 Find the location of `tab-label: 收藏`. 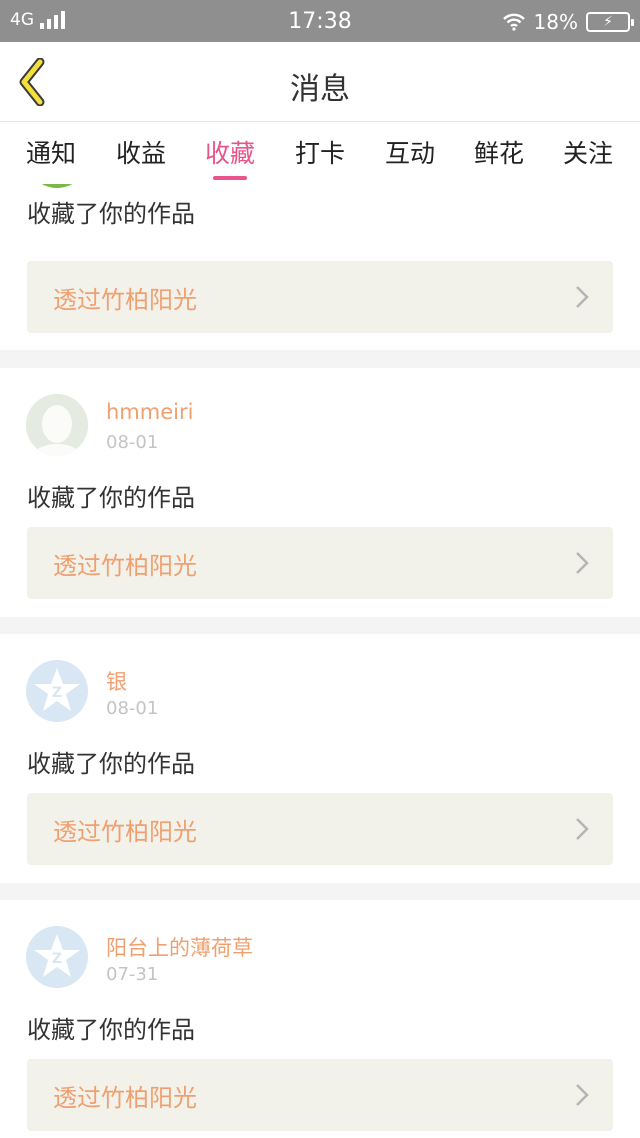

tab-label: 收藏 is located at coordinates (229, 153).